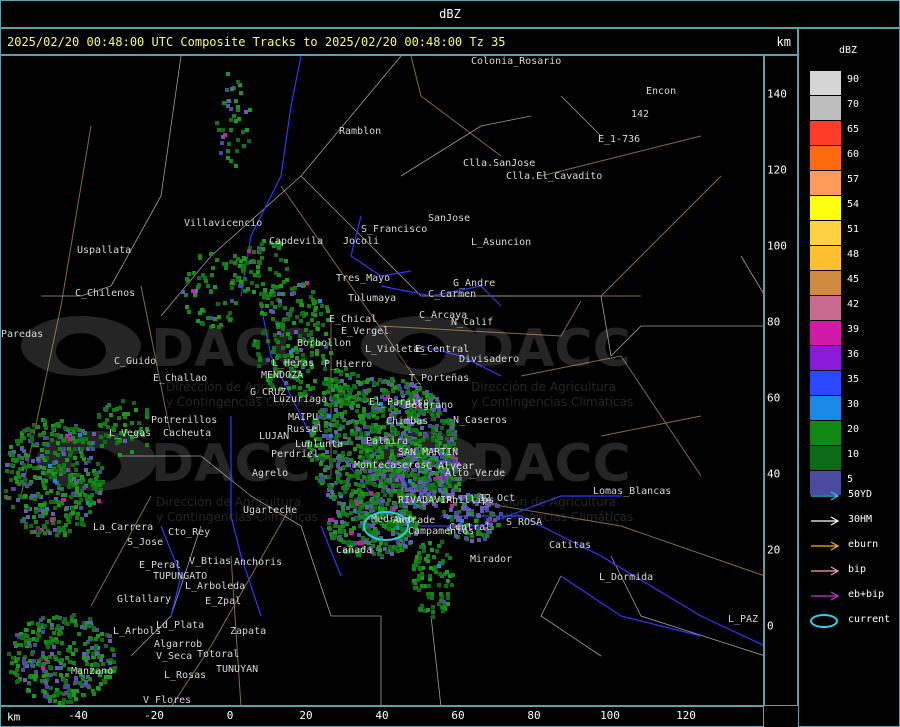 Image resolution: width=900 pixels, height=727 pixels. I want to click on place-label: Perdriel, so click(295, 454).